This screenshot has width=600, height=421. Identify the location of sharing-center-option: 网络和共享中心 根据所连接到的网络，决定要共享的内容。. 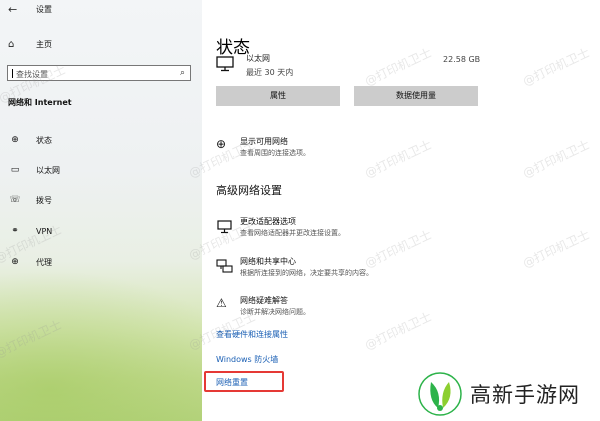
(294, 267).